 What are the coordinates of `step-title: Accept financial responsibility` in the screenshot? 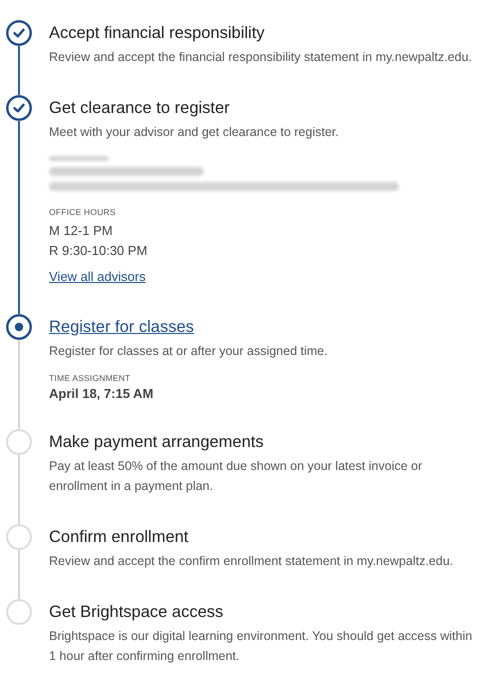 It's located at (157, 33).